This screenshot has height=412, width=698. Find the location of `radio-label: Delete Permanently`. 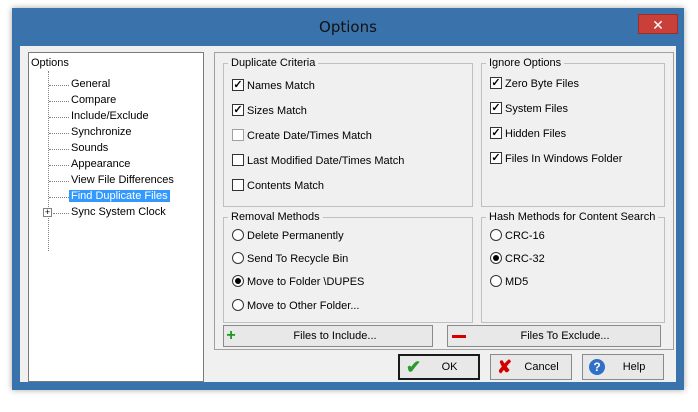

radio-label: Delete Permanently is located at coordinates (295, 236).